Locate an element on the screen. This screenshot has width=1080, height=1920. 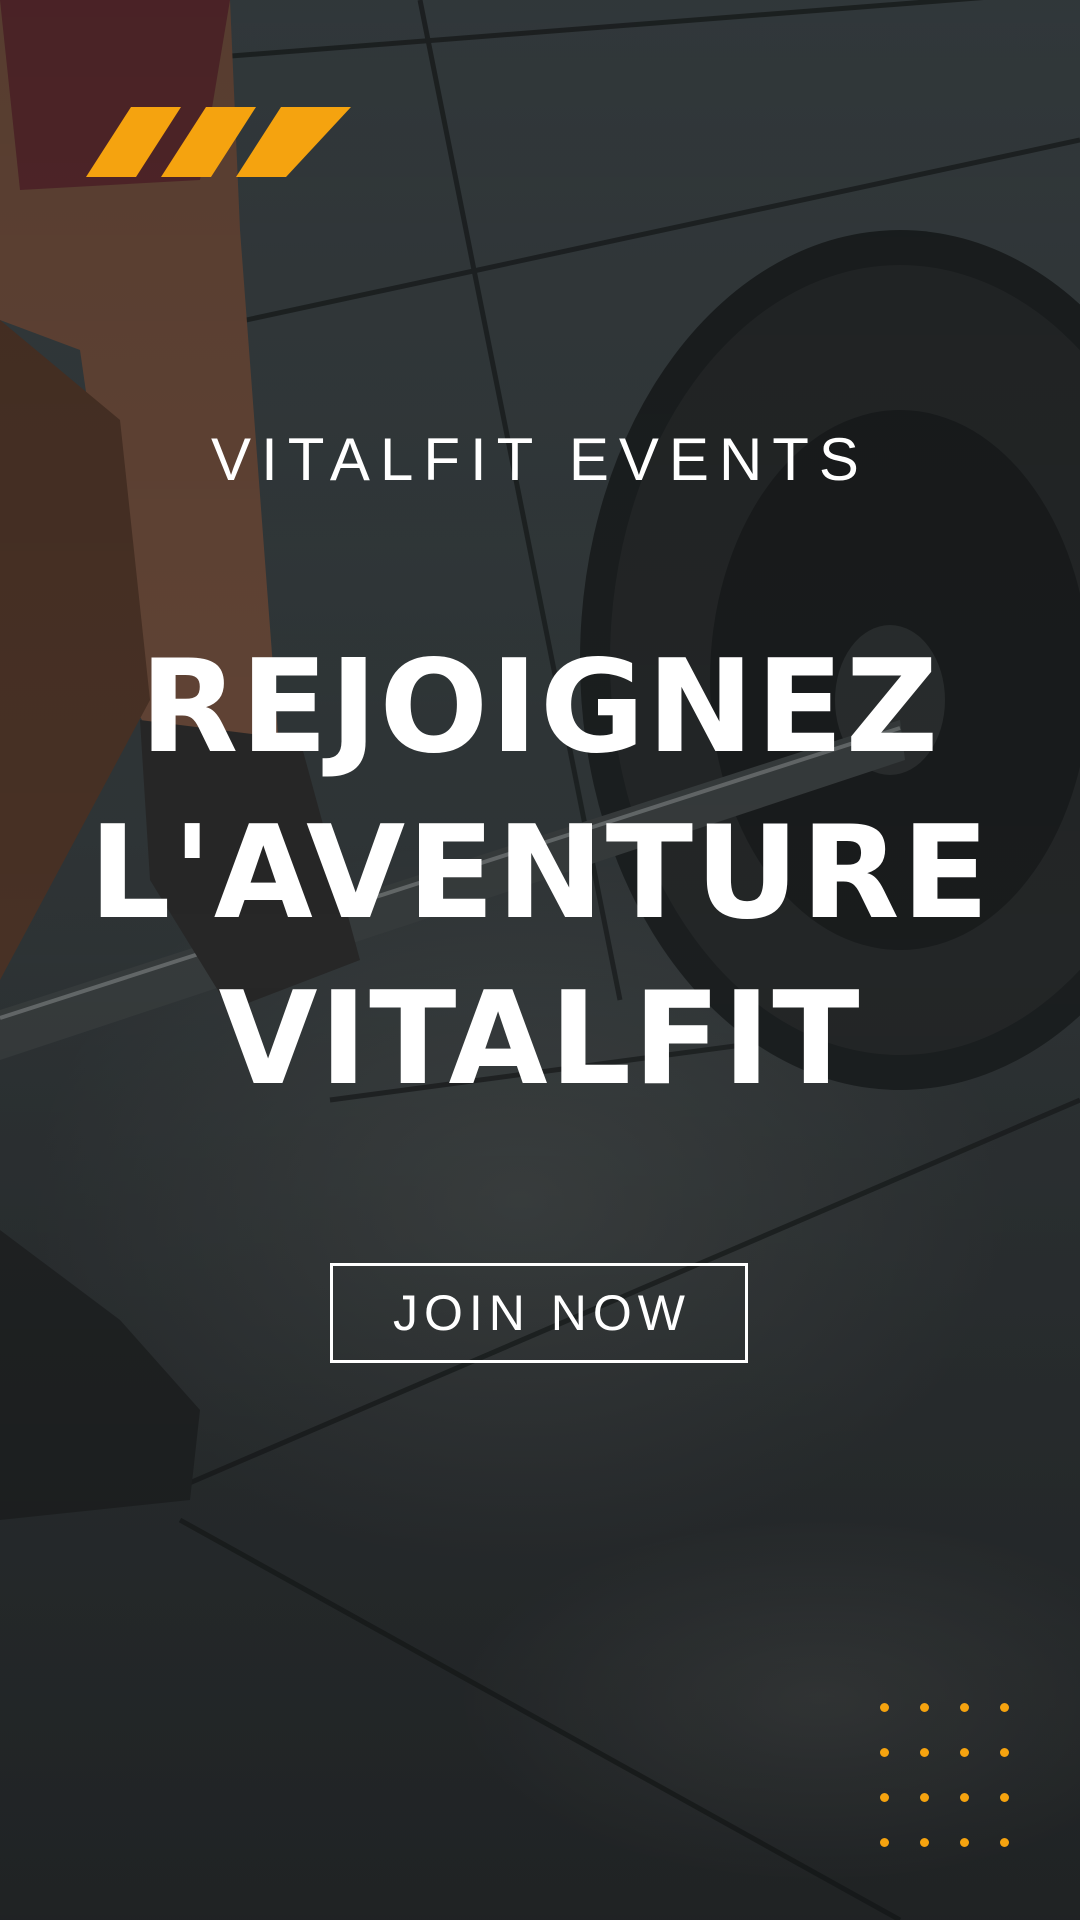
headline-line-1: REJOIGNEZ is located at coordinates (540, 707).